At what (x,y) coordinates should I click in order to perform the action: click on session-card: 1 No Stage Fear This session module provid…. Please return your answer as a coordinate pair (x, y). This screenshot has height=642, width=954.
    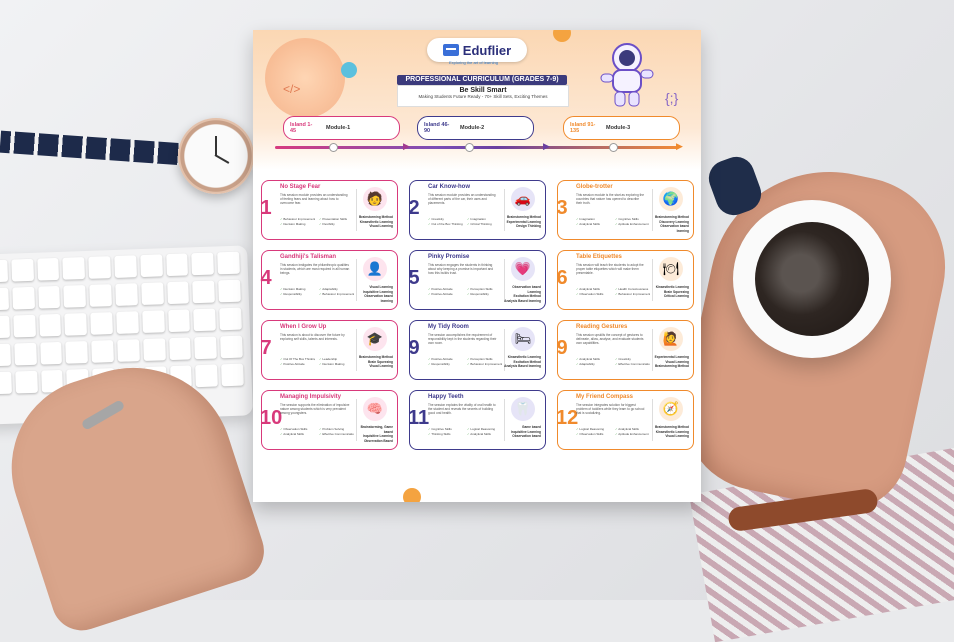
    Looking at the image, I should click on (329, 210).